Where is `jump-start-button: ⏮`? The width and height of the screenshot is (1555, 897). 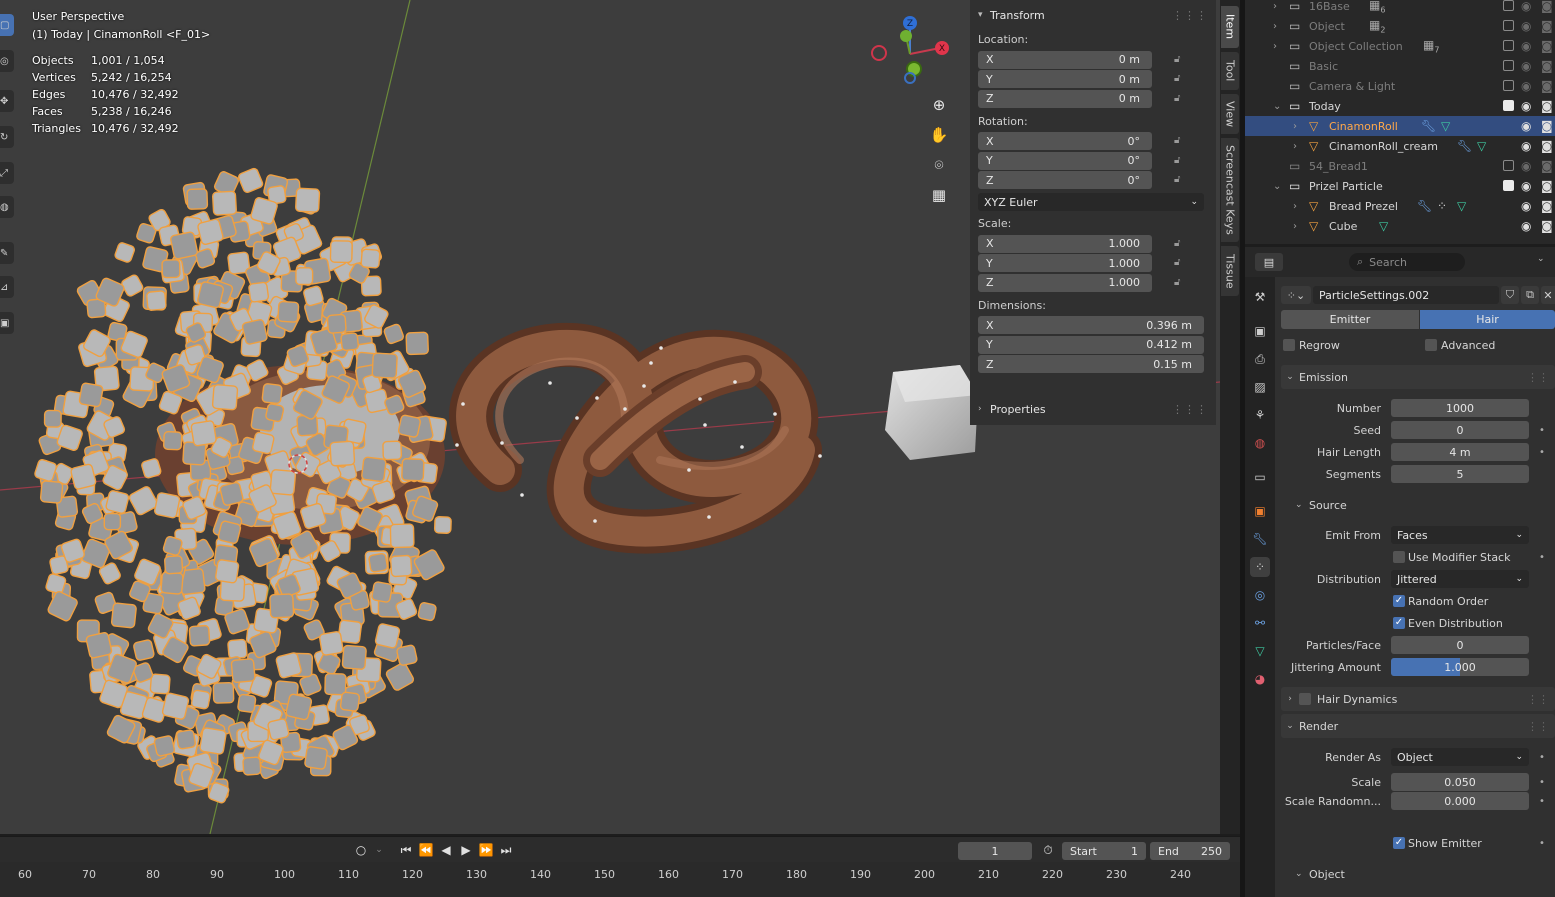 jump-start-button: ⏮ is located at coordinates (406, 850).